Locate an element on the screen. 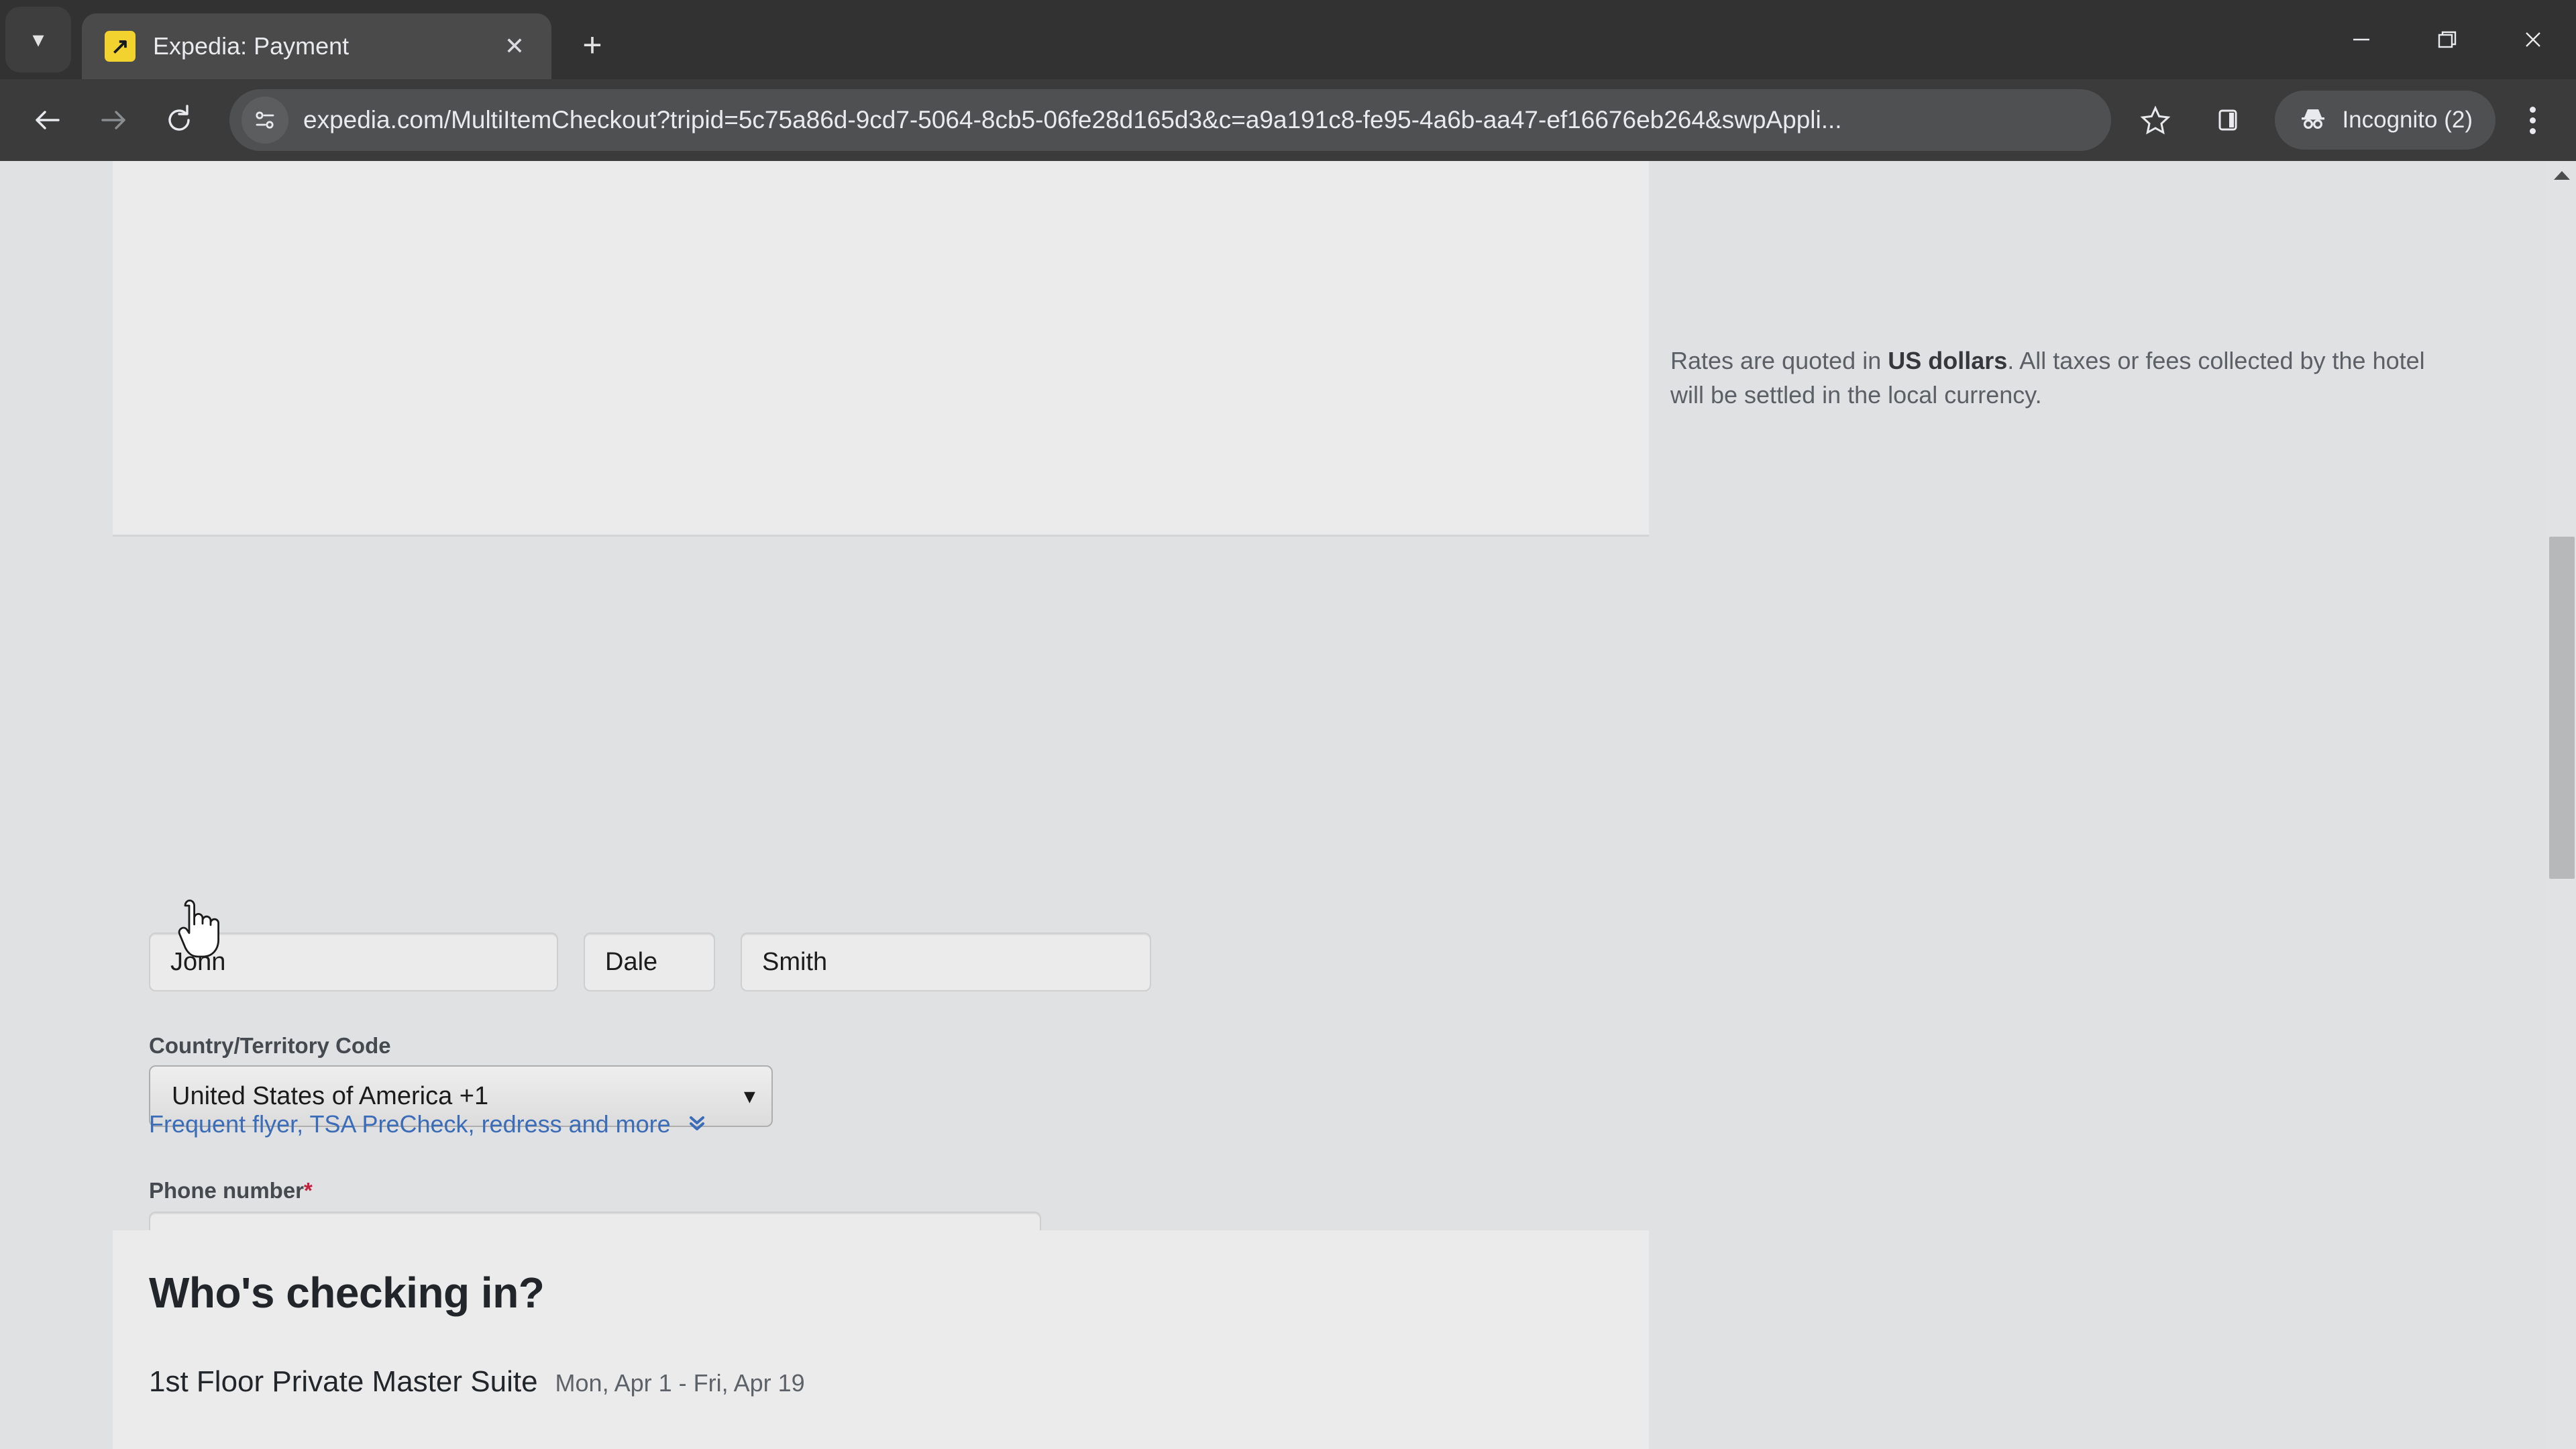  scroll-up-arrow-icon is located at coordinates (2562, 175).